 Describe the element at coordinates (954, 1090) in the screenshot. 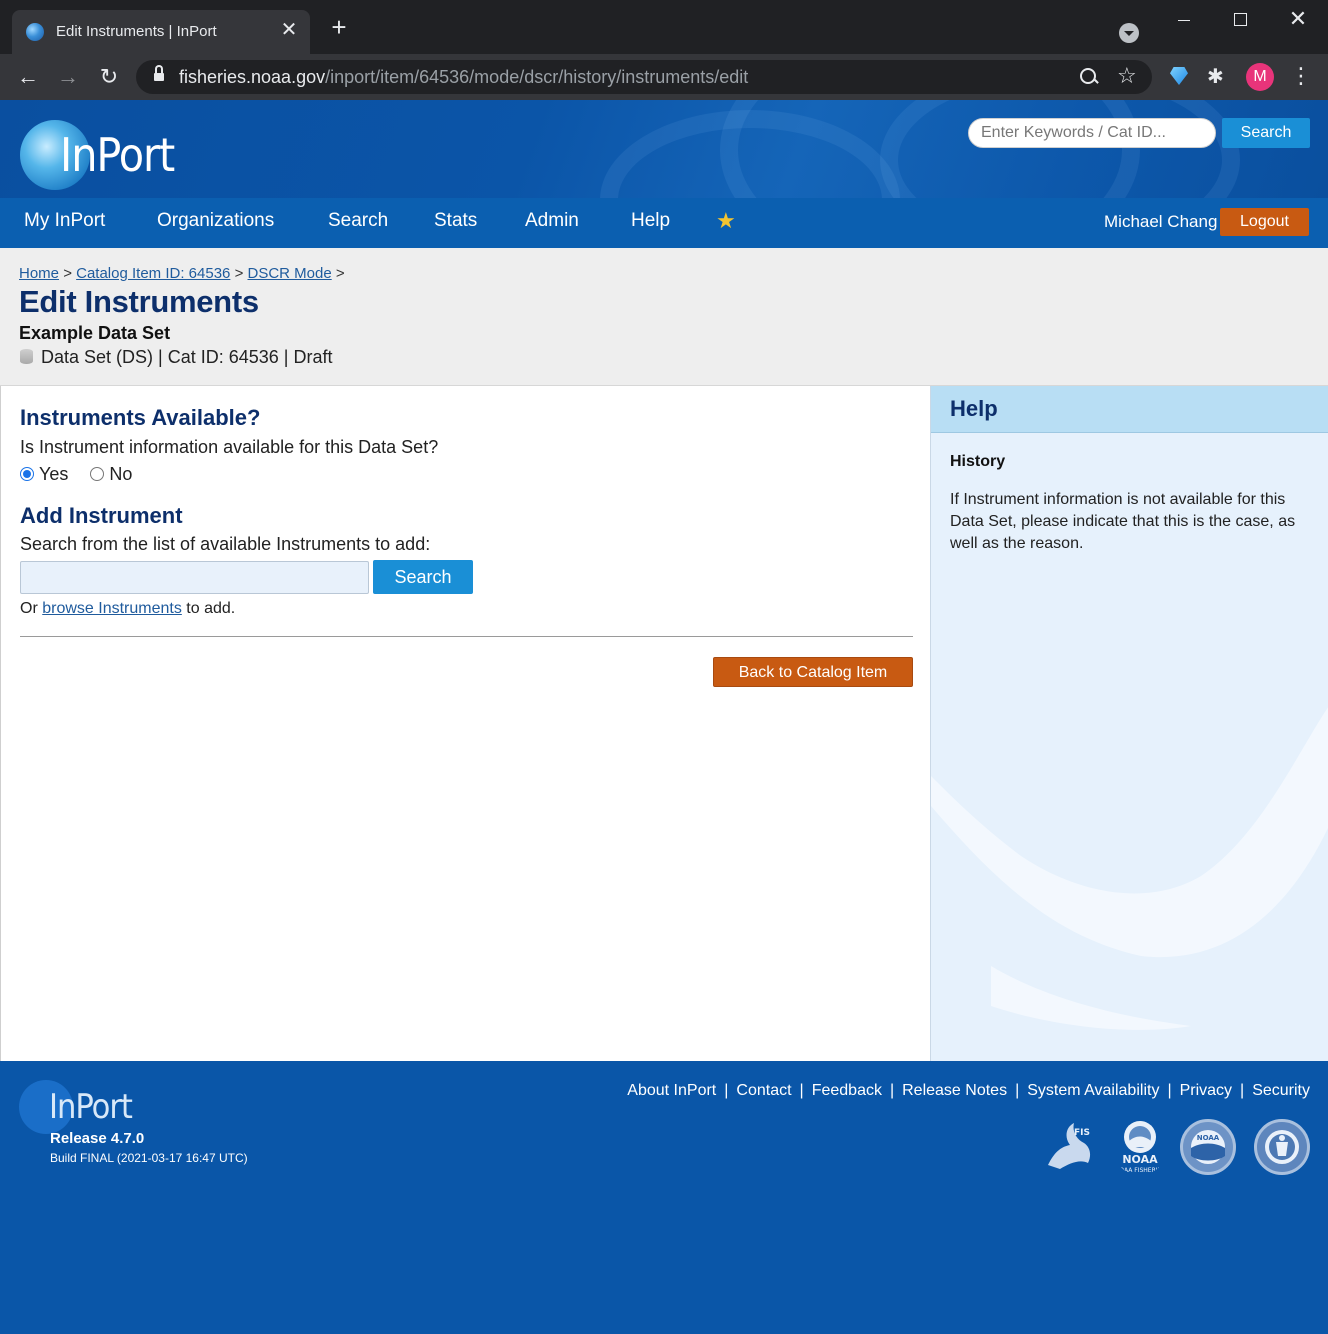

I see `footer-link-release-notes: Release Notes` at that location.